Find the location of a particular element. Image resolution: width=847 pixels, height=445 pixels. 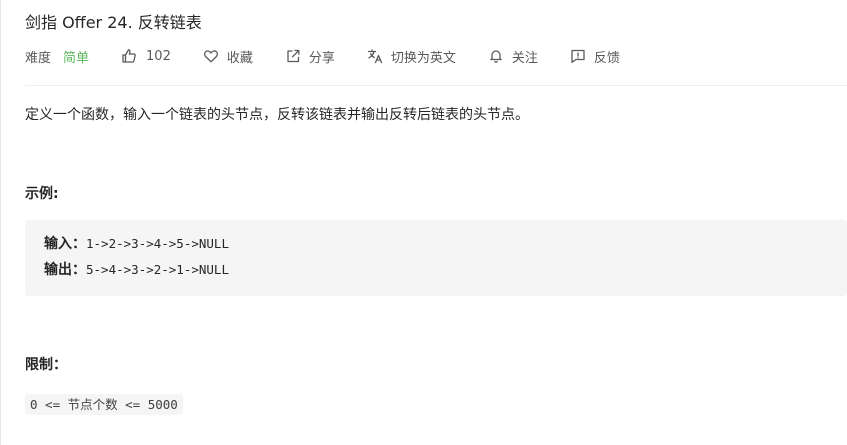

example-input-label: 输入： is located at coordinates (65, 244).